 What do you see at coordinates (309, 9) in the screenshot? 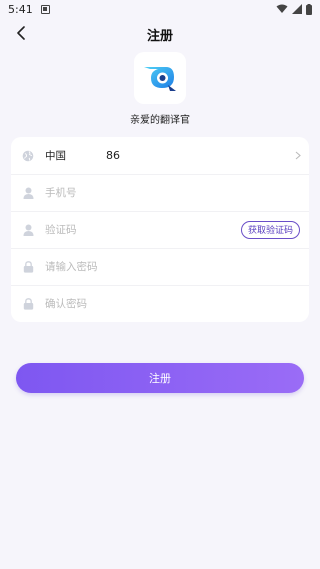
I see `battery-icon` at bounding box center [309, 9].